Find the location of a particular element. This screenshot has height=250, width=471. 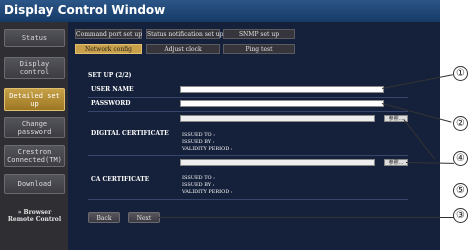

ca-certificate-label: CA CERTIFICATE is located at coordinates (120, 179).